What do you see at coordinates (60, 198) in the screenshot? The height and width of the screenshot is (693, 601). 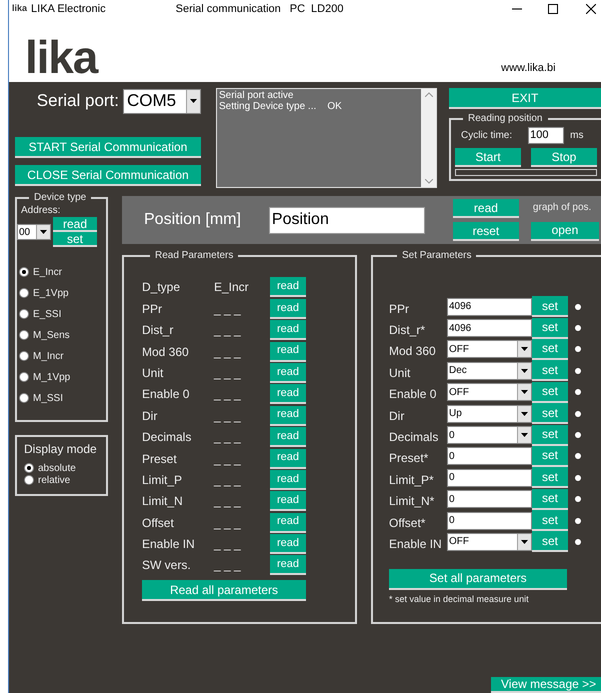 I see `group-title: Device type` at bounding box center [60, 198].